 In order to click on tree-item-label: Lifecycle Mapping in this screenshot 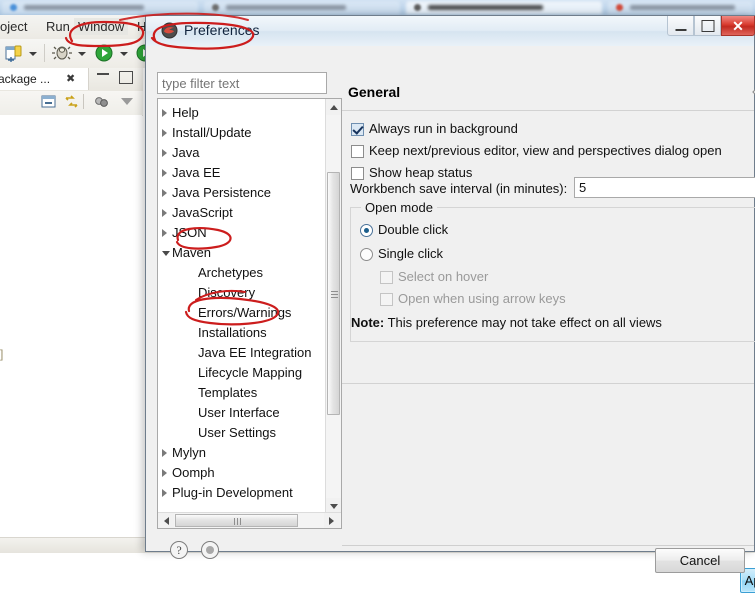, I will do `click(250, 372)`.